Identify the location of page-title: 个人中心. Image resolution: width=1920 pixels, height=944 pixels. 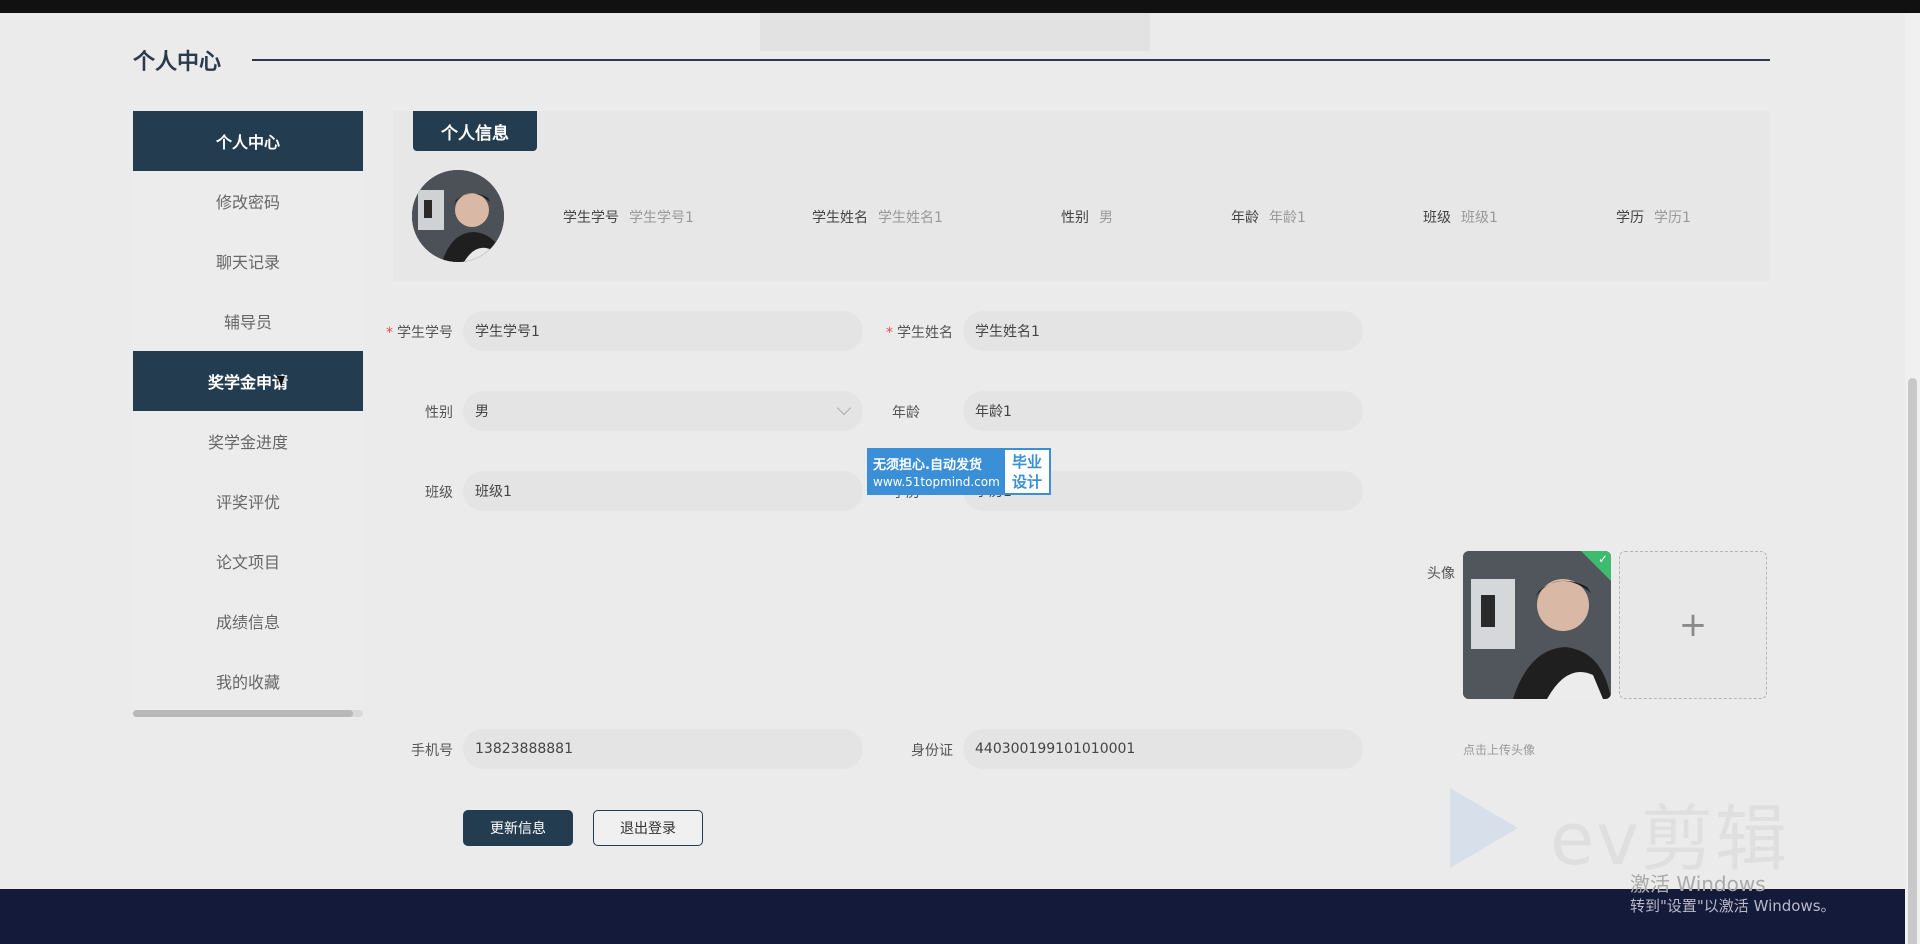
(177, 62).